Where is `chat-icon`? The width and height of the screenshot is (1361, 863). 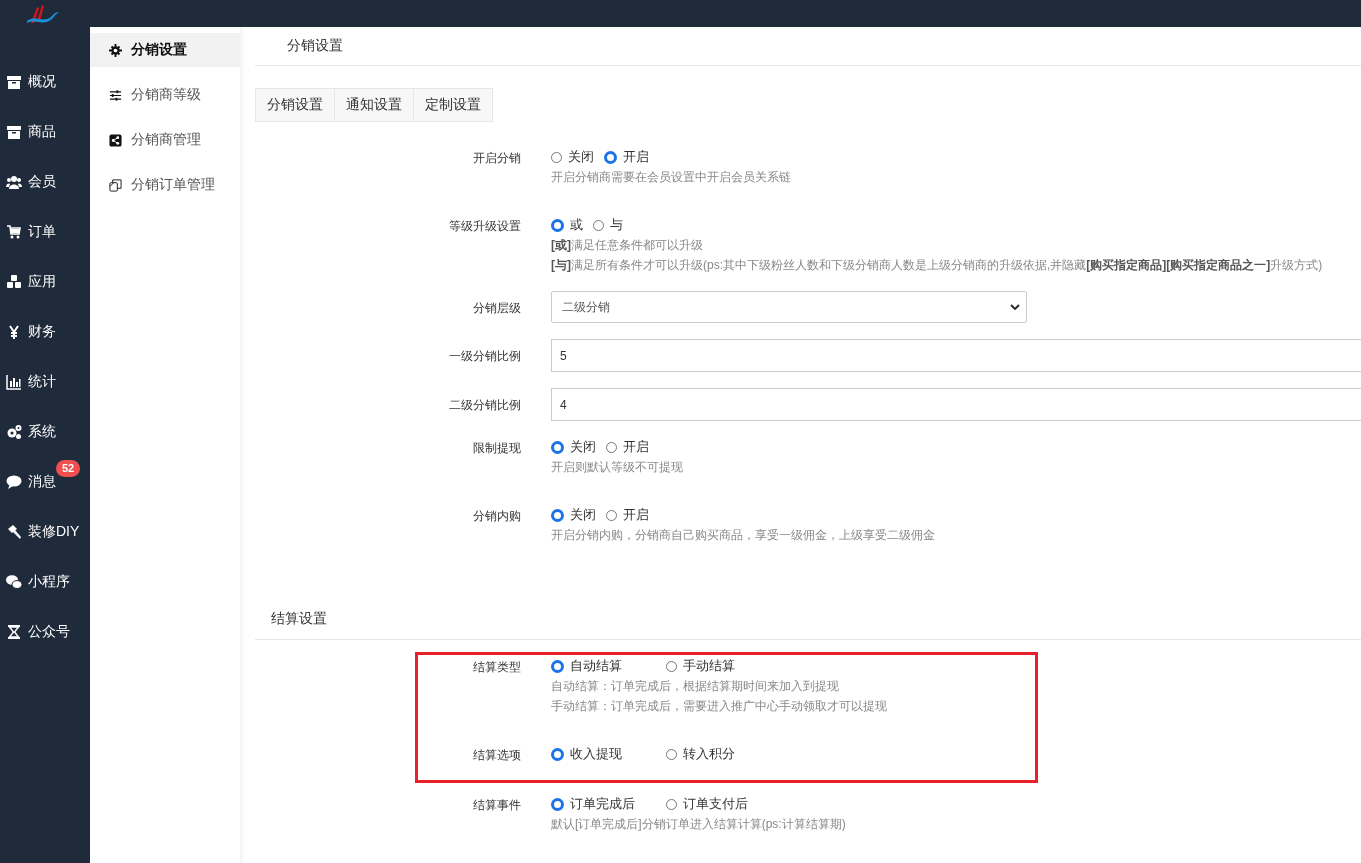
chat-icon is located at coordinates (14, 482).